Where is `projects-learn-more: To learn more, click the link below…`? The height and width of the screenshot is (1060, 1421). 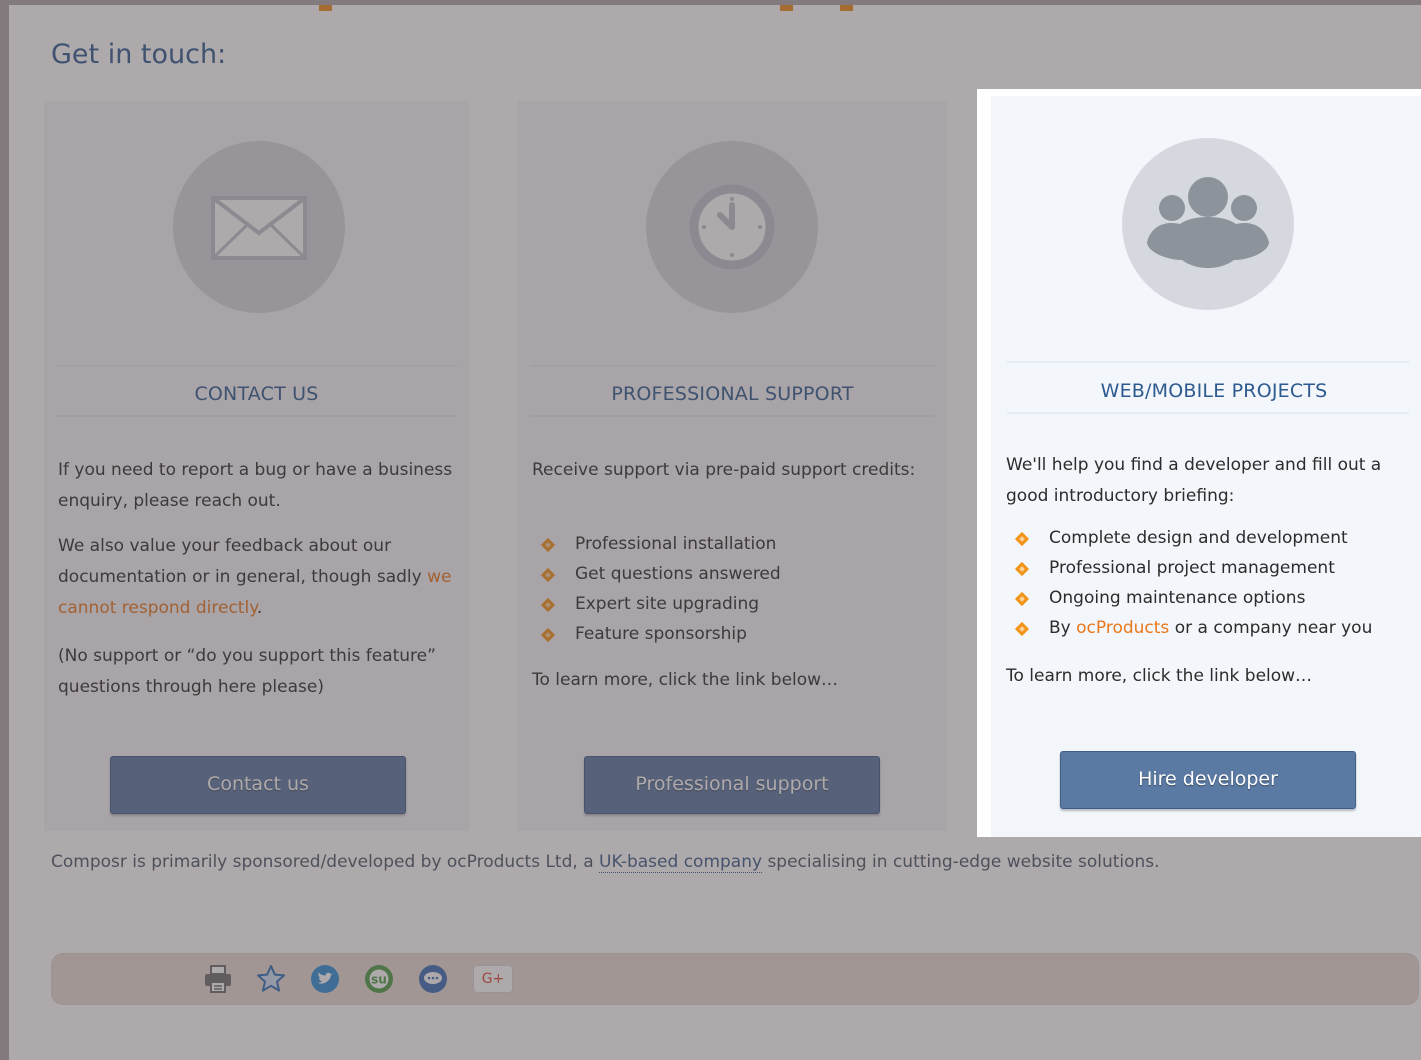 projects-learn-more: To learn more, click the link below… is located at coordinates (1159, 676).